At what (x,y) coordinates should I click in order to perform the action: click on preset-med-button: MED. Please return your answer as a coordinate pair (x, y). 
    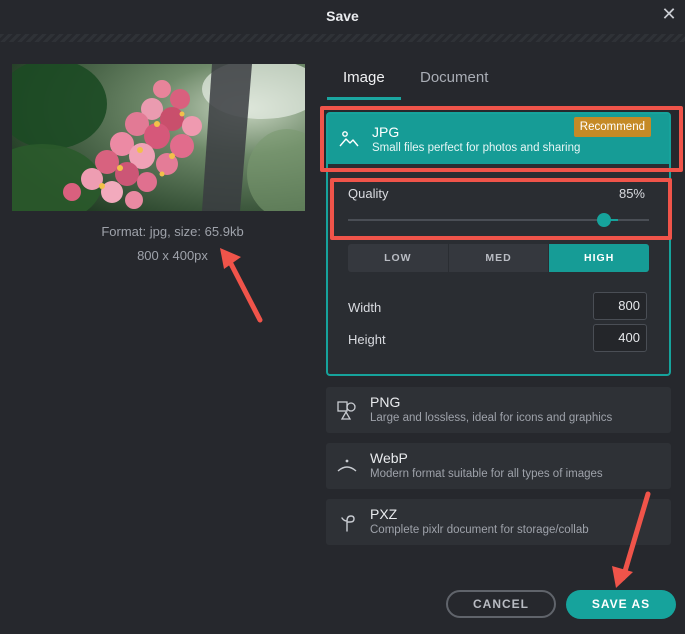
    Looking at the image, I should click on (499, 258).